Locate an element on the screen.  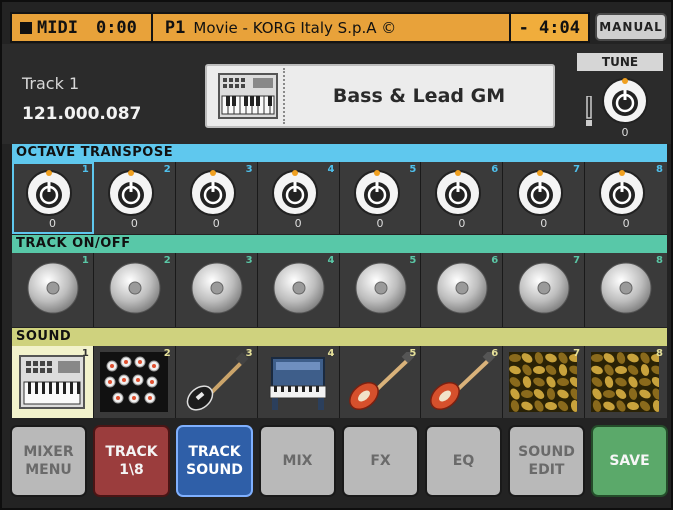
octave-knob-cell-6: 60 is located at coordinates (462, 198).